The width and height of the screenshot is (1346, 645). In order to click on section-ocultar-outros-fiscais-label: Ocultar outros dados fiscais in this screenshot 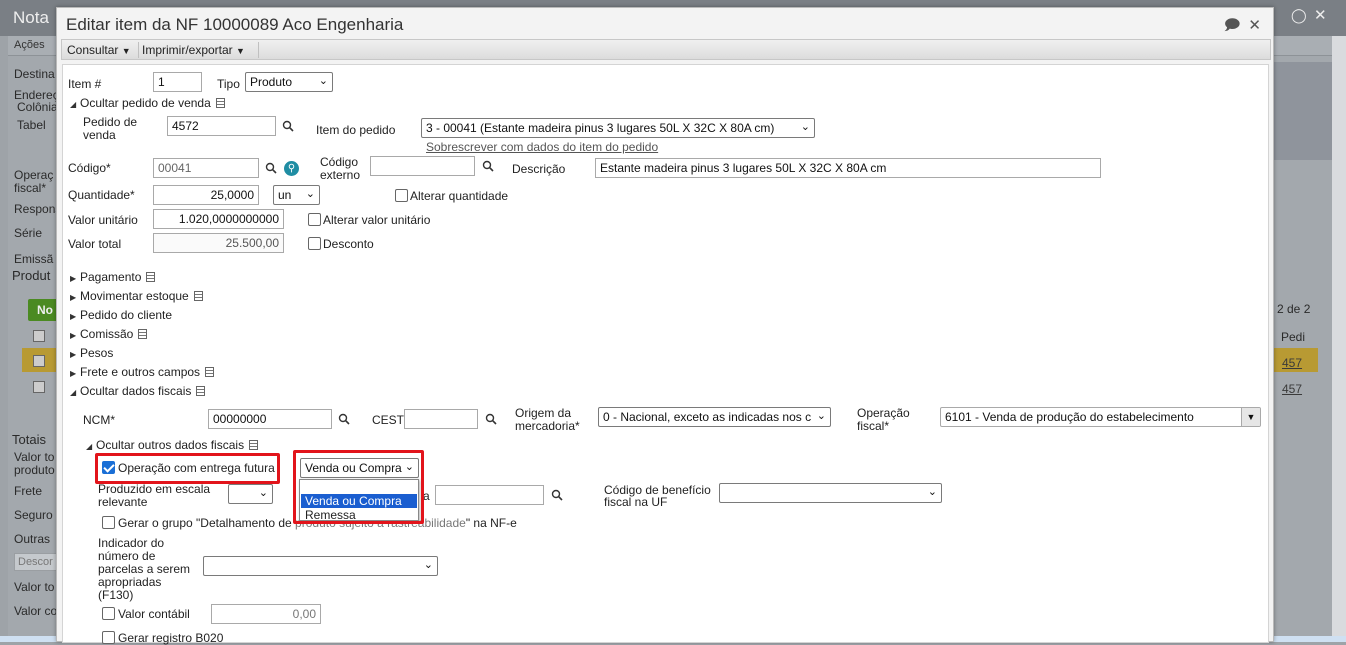, I will do `click(170, 445)`.